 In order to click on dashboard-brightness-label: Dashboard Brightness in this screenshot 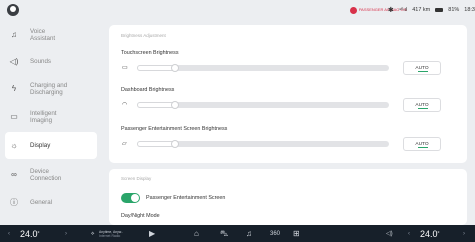, I will do `click(148, 90)`.